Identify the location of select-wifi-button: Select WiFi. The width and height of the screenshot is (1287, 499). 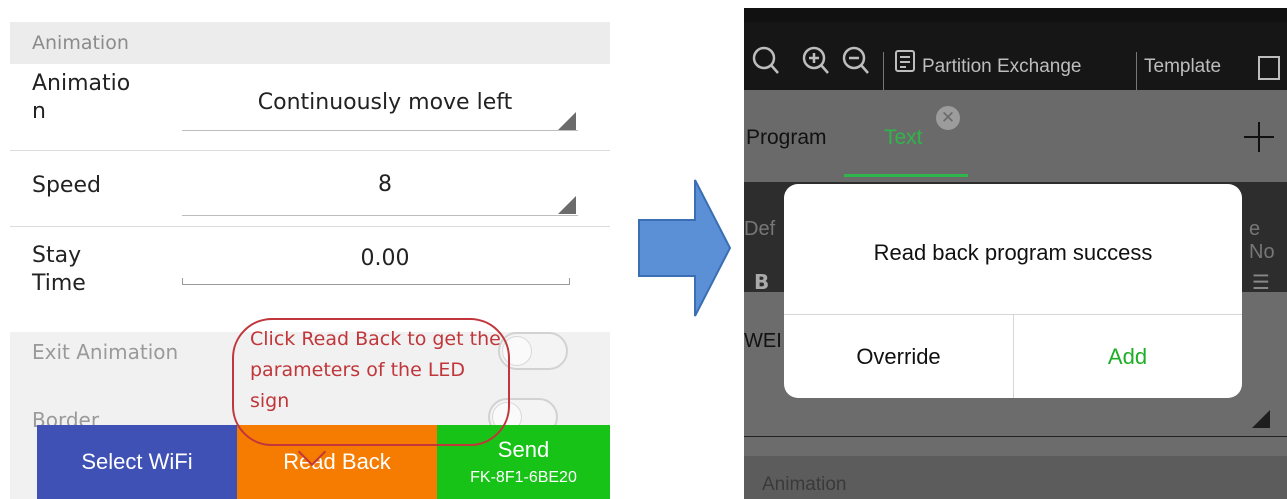
(137, 462).